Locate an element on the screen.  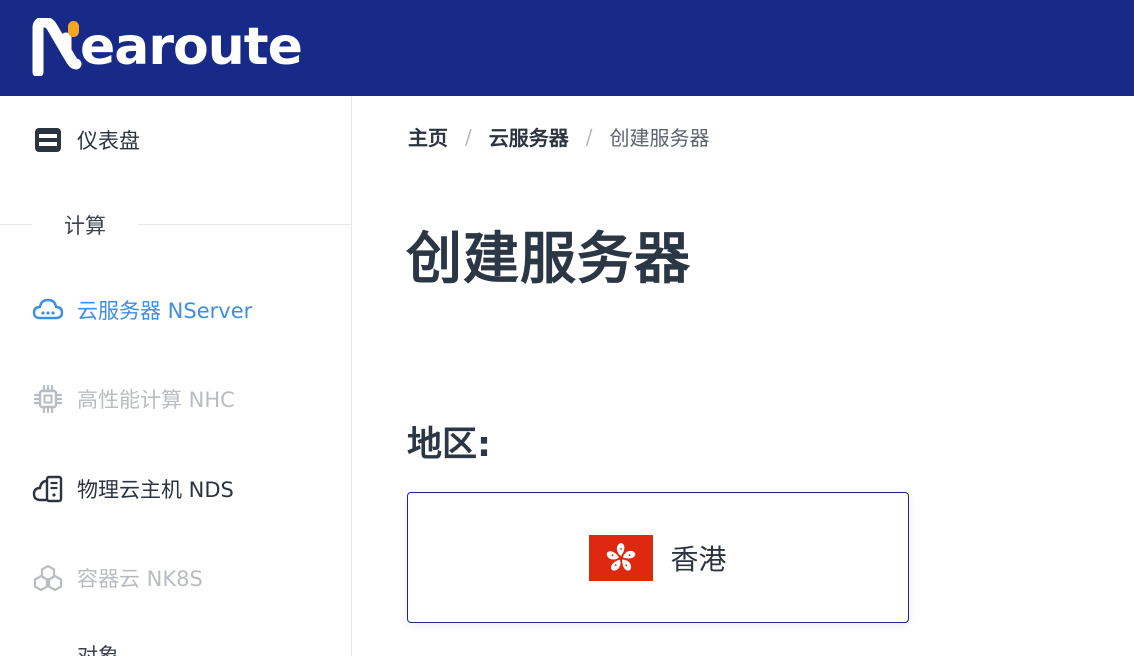
region-label: 地区: is located at coordinates (449, 445).